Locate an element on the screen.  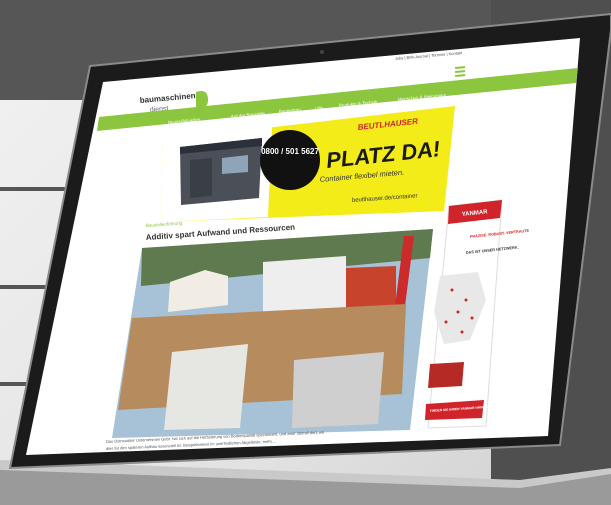
photo-formwork is located at coordinates (206, 387).